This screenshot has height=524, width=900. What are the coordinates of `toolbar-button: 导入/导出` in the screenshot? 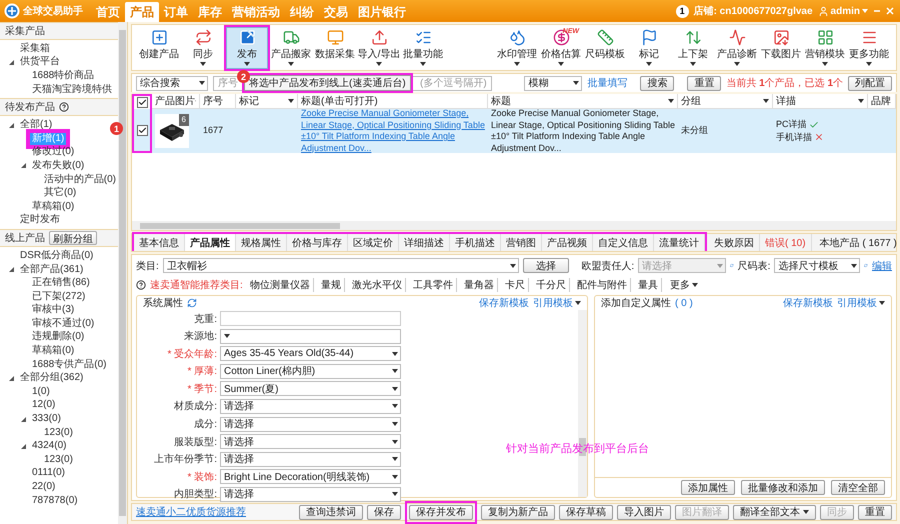 It's located at (379, 47).